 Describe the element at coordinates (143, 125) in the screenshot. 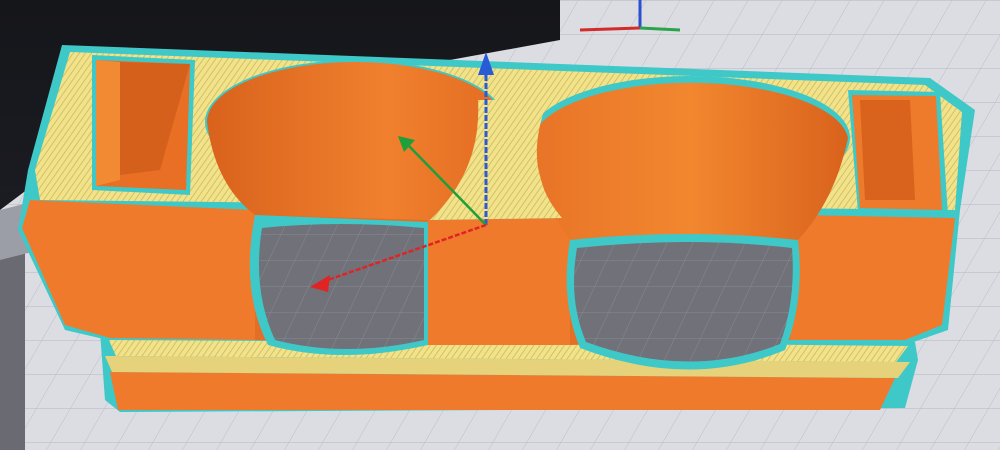

I see `left-pocket` at that location.